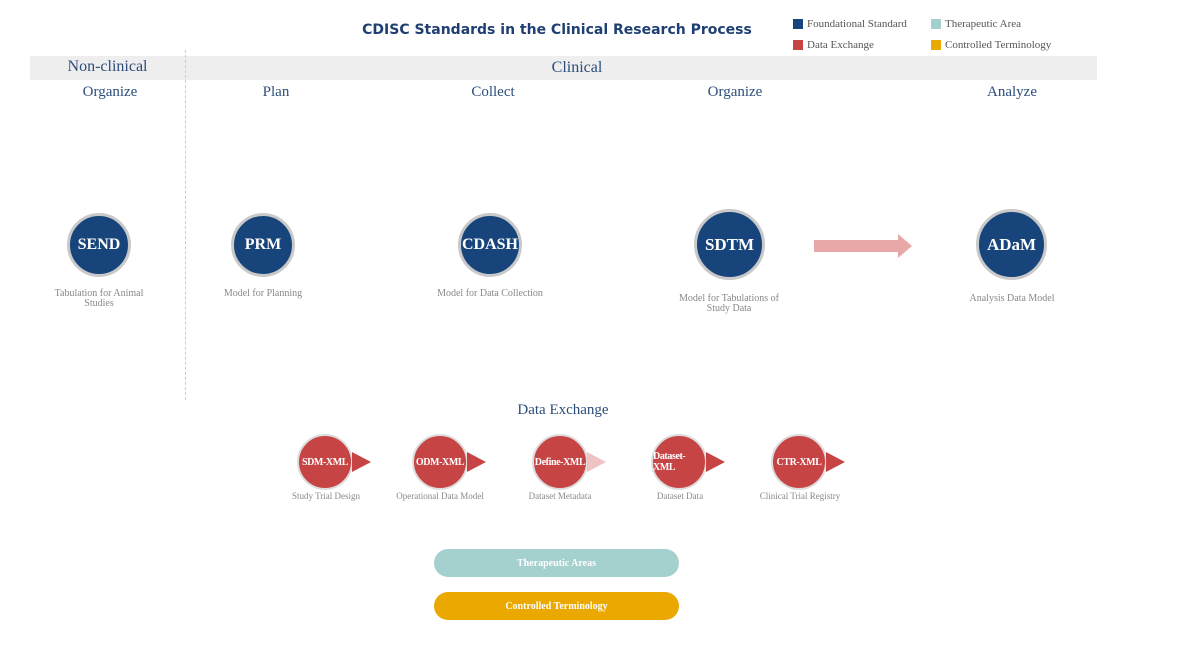 The image size is (1200, 665). I want to click on dx-define-xml-circle: Define-XML, so click(560, 462).